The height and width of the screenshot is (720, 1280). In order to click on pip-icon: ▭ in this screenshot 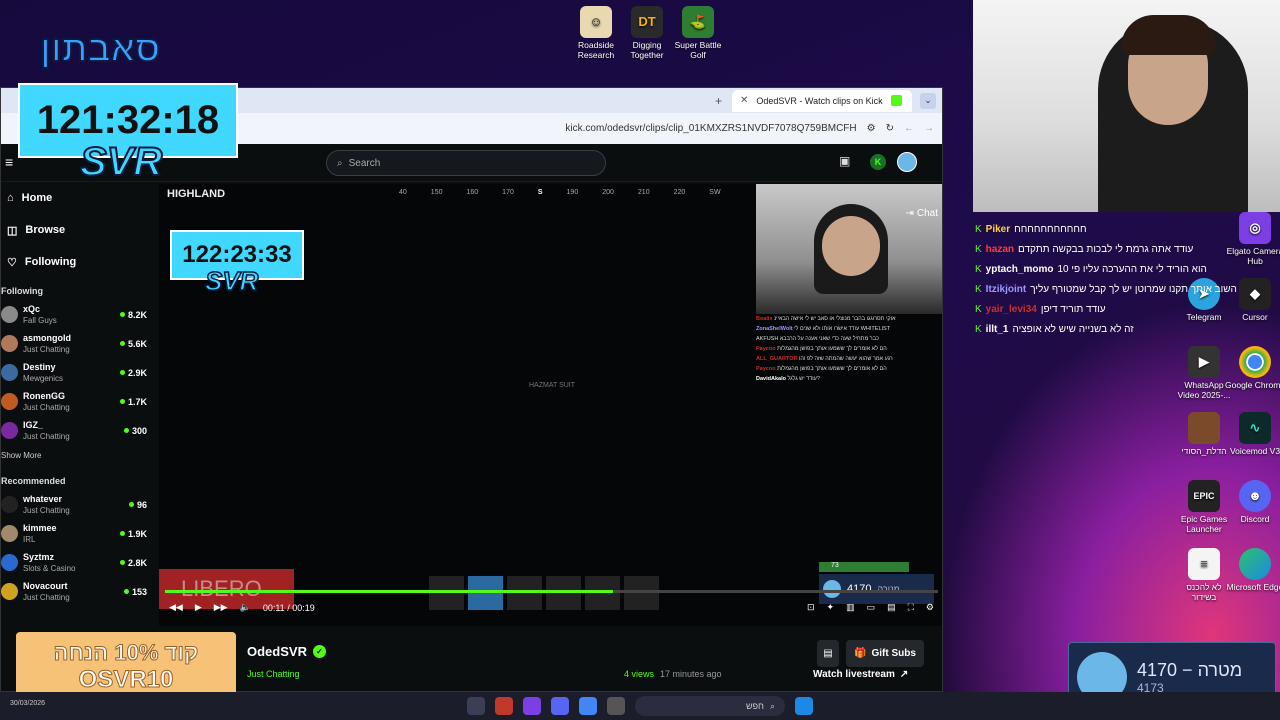, I will do `click(871, 607)`.